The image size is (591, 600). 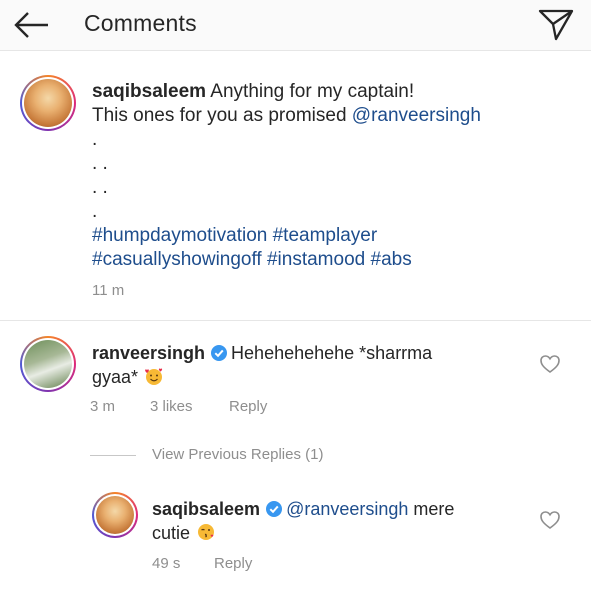 I want to click on direct-send-icon, so click(x=556, y=25).